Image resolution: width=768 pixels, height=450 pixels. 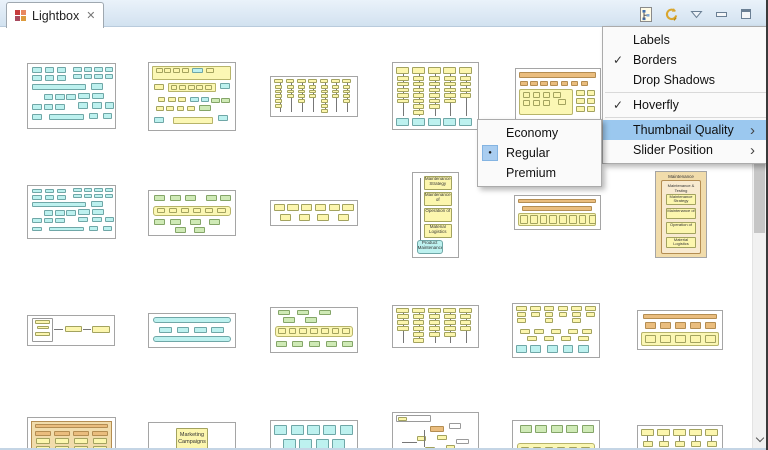 I want to click on diagram-line, so click(x=409, y=442).